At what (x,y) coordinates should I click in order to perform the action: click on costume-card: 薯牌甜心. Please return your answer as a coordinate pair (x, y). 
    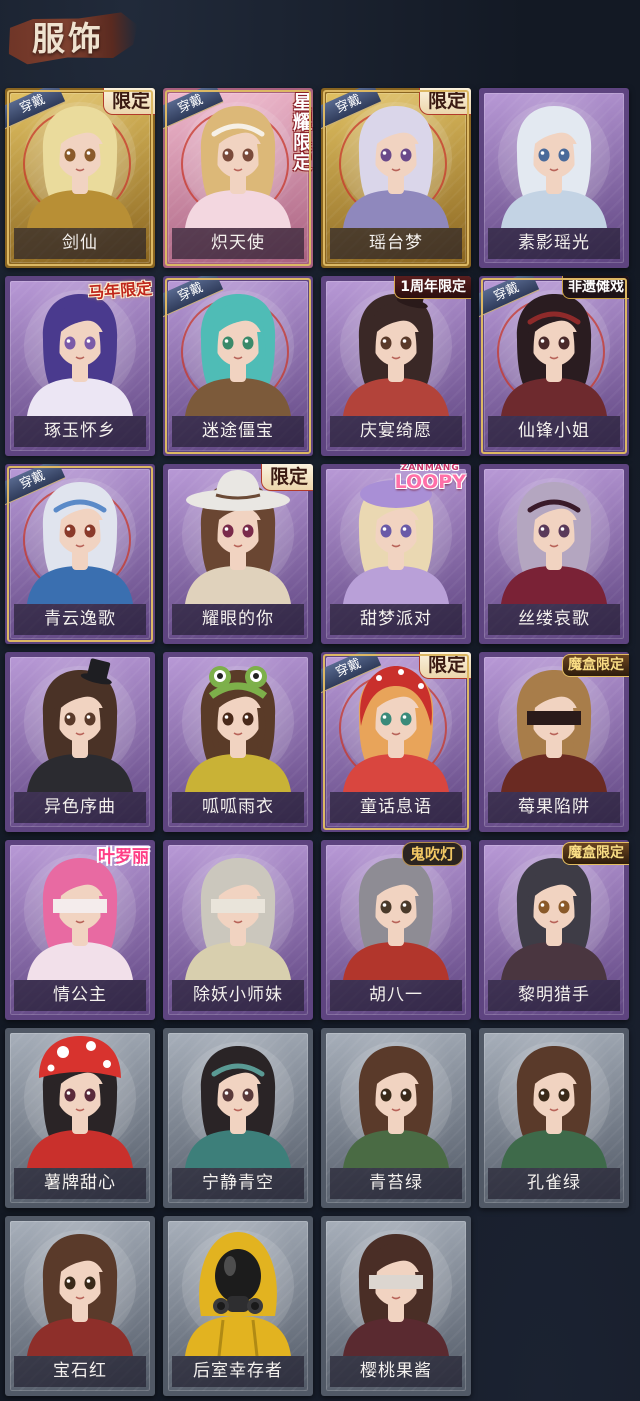
    Looking at the image, I should click on (80, 1118).